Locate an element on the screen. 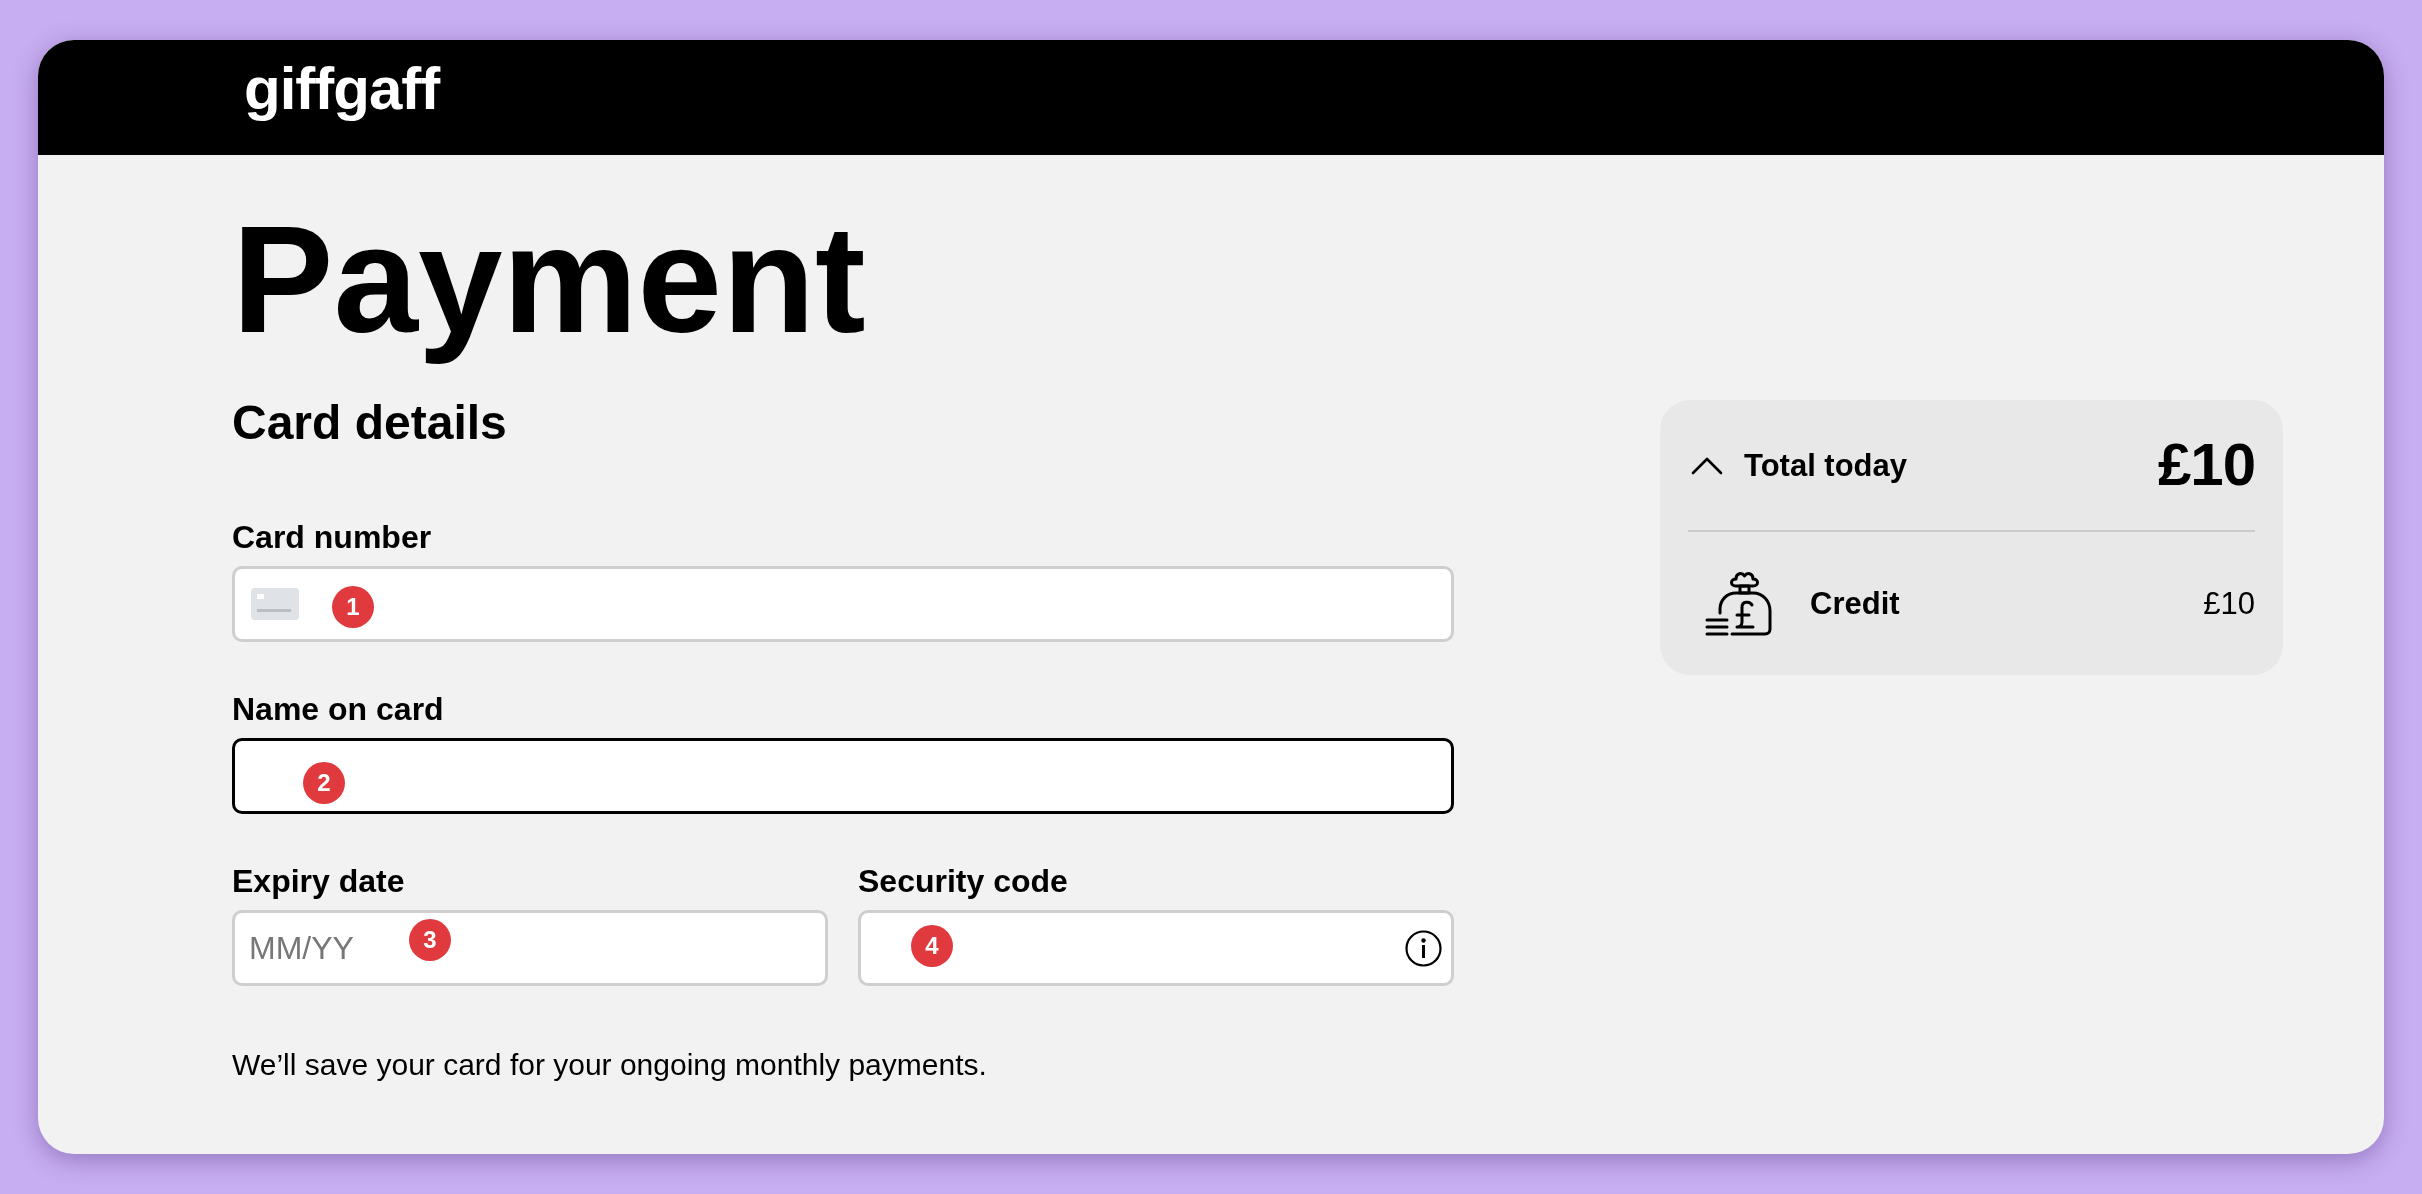 This screenshot has width=2422, height=1194. card-number-field is located at coordinates (843, 604).